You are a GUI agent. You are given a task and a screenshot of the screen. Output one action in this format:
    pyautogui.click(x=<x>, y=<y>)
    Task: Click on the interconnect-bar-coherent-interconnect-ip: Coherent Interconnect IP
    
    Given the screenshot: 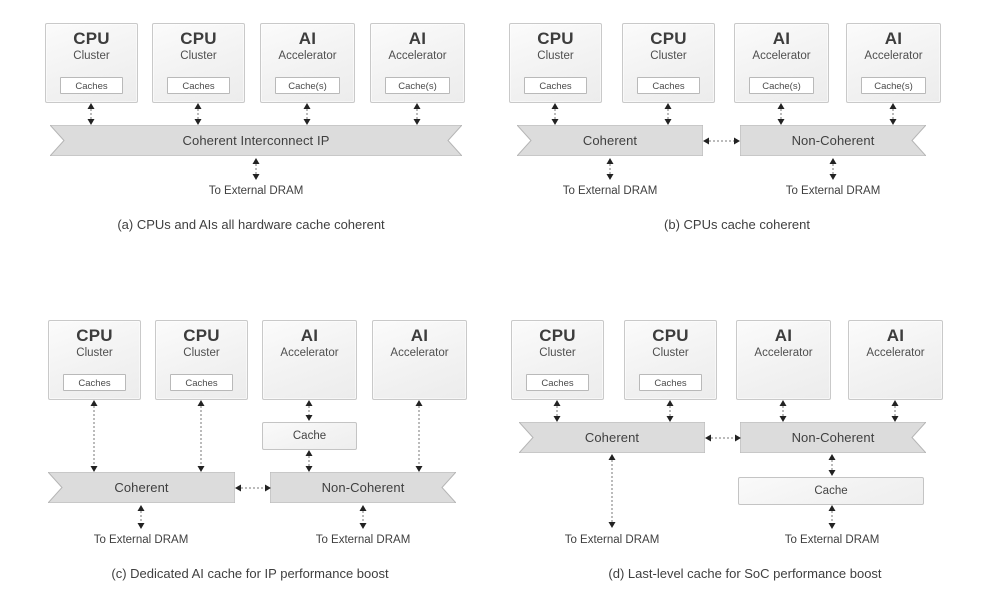 What is the action you would take?
    pyautogui.click(x=256, y=140)
    